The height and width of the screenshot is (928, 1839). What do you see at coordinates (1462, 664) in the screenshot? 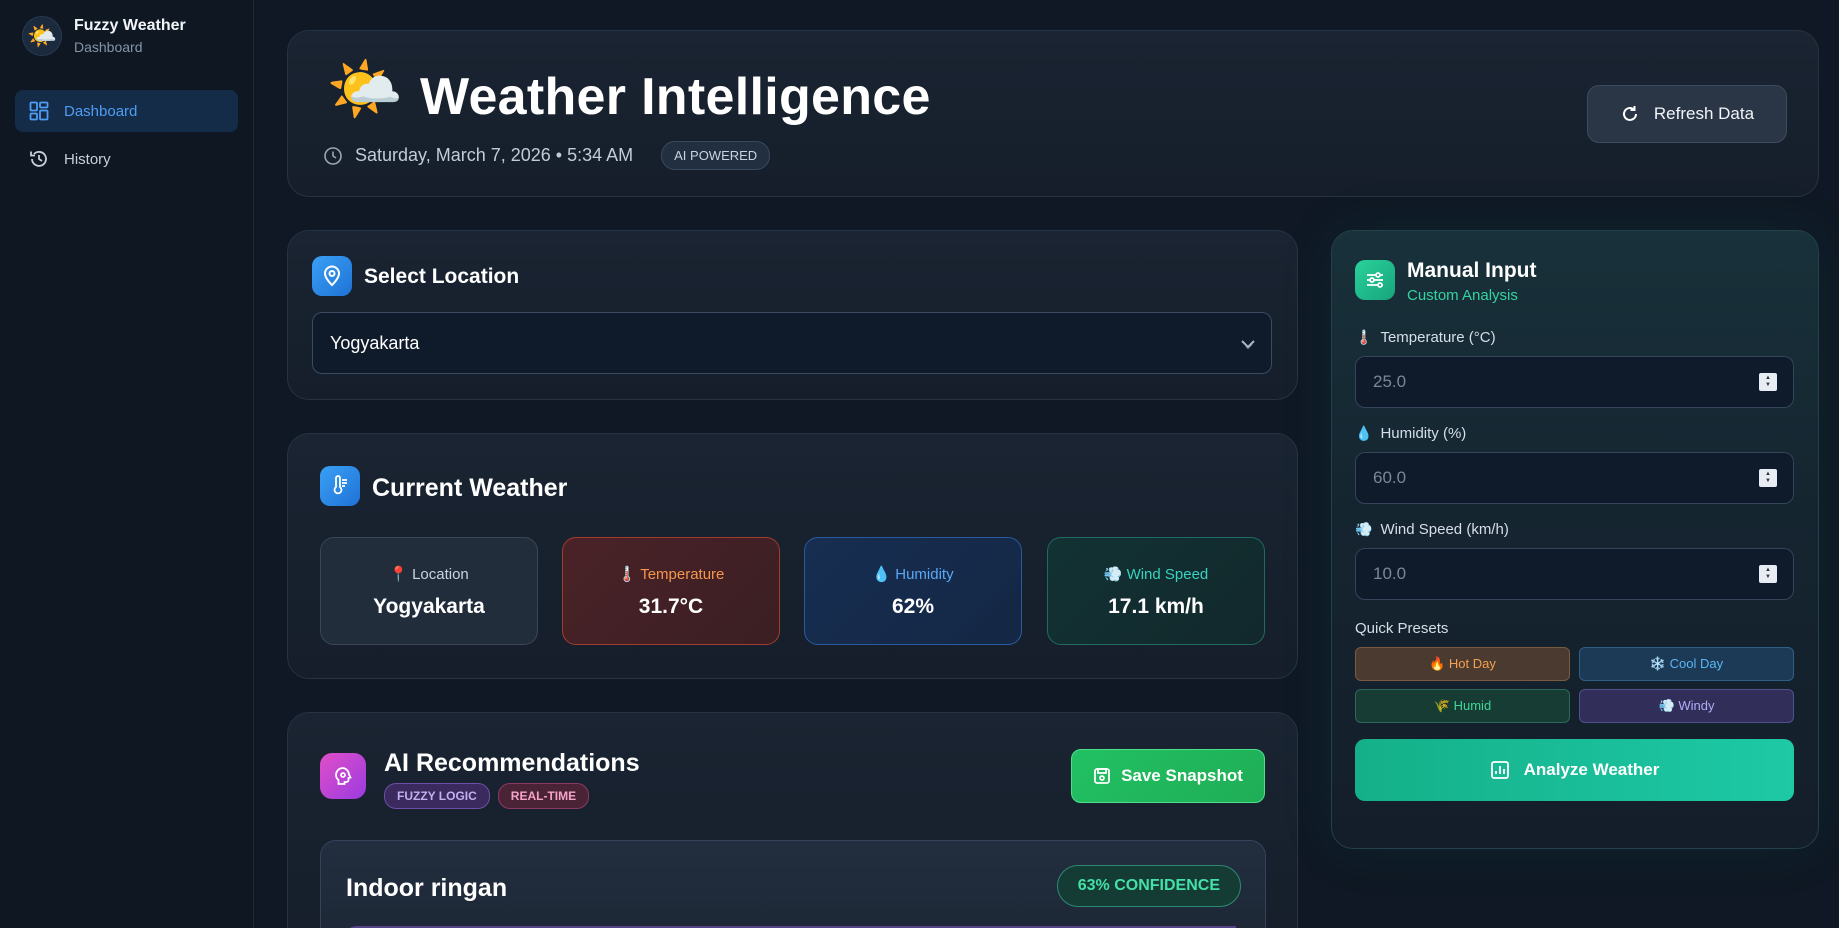
I see `preset-hot-day-button: 🔥 Hot Day` at bounding box center [1462, 664].